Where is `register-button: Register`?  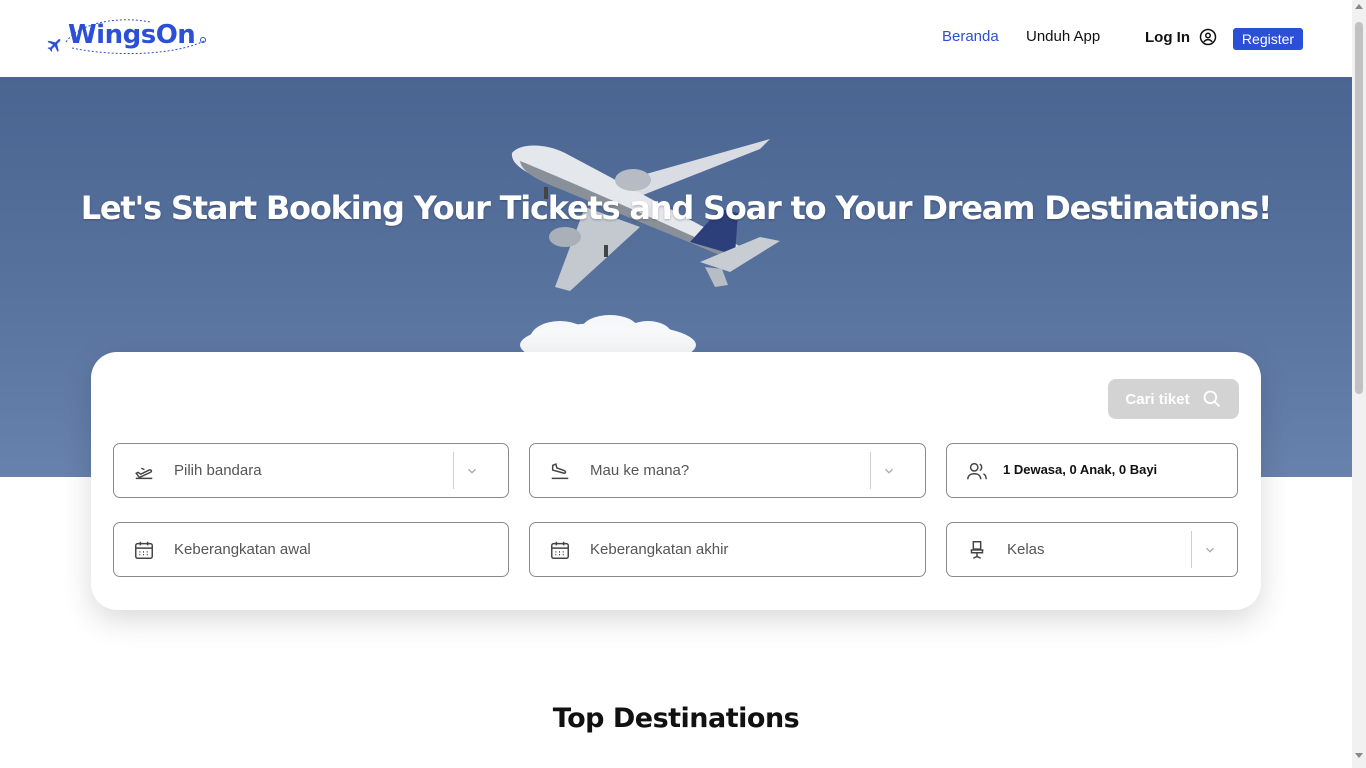
register-button: Register is located at coordinates (1268, 39).